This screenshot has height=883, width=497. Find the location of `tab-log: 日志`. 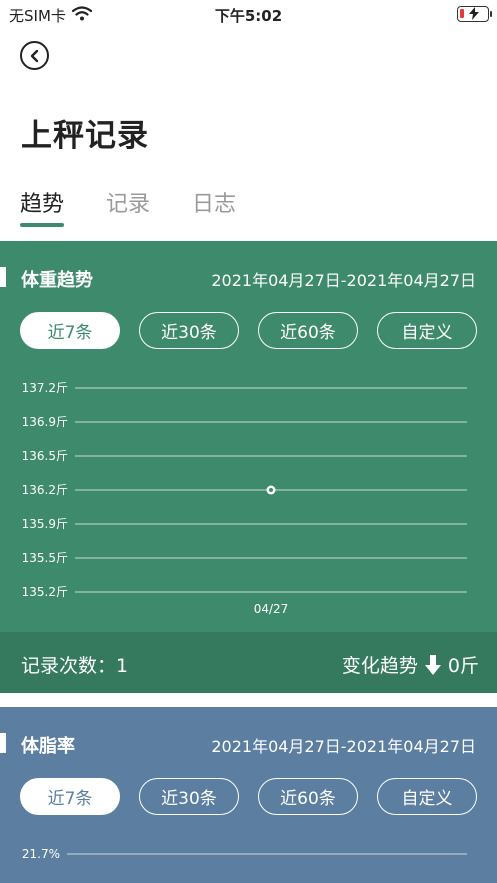

tab-log: 日志 is located at coordinates (214, 207).